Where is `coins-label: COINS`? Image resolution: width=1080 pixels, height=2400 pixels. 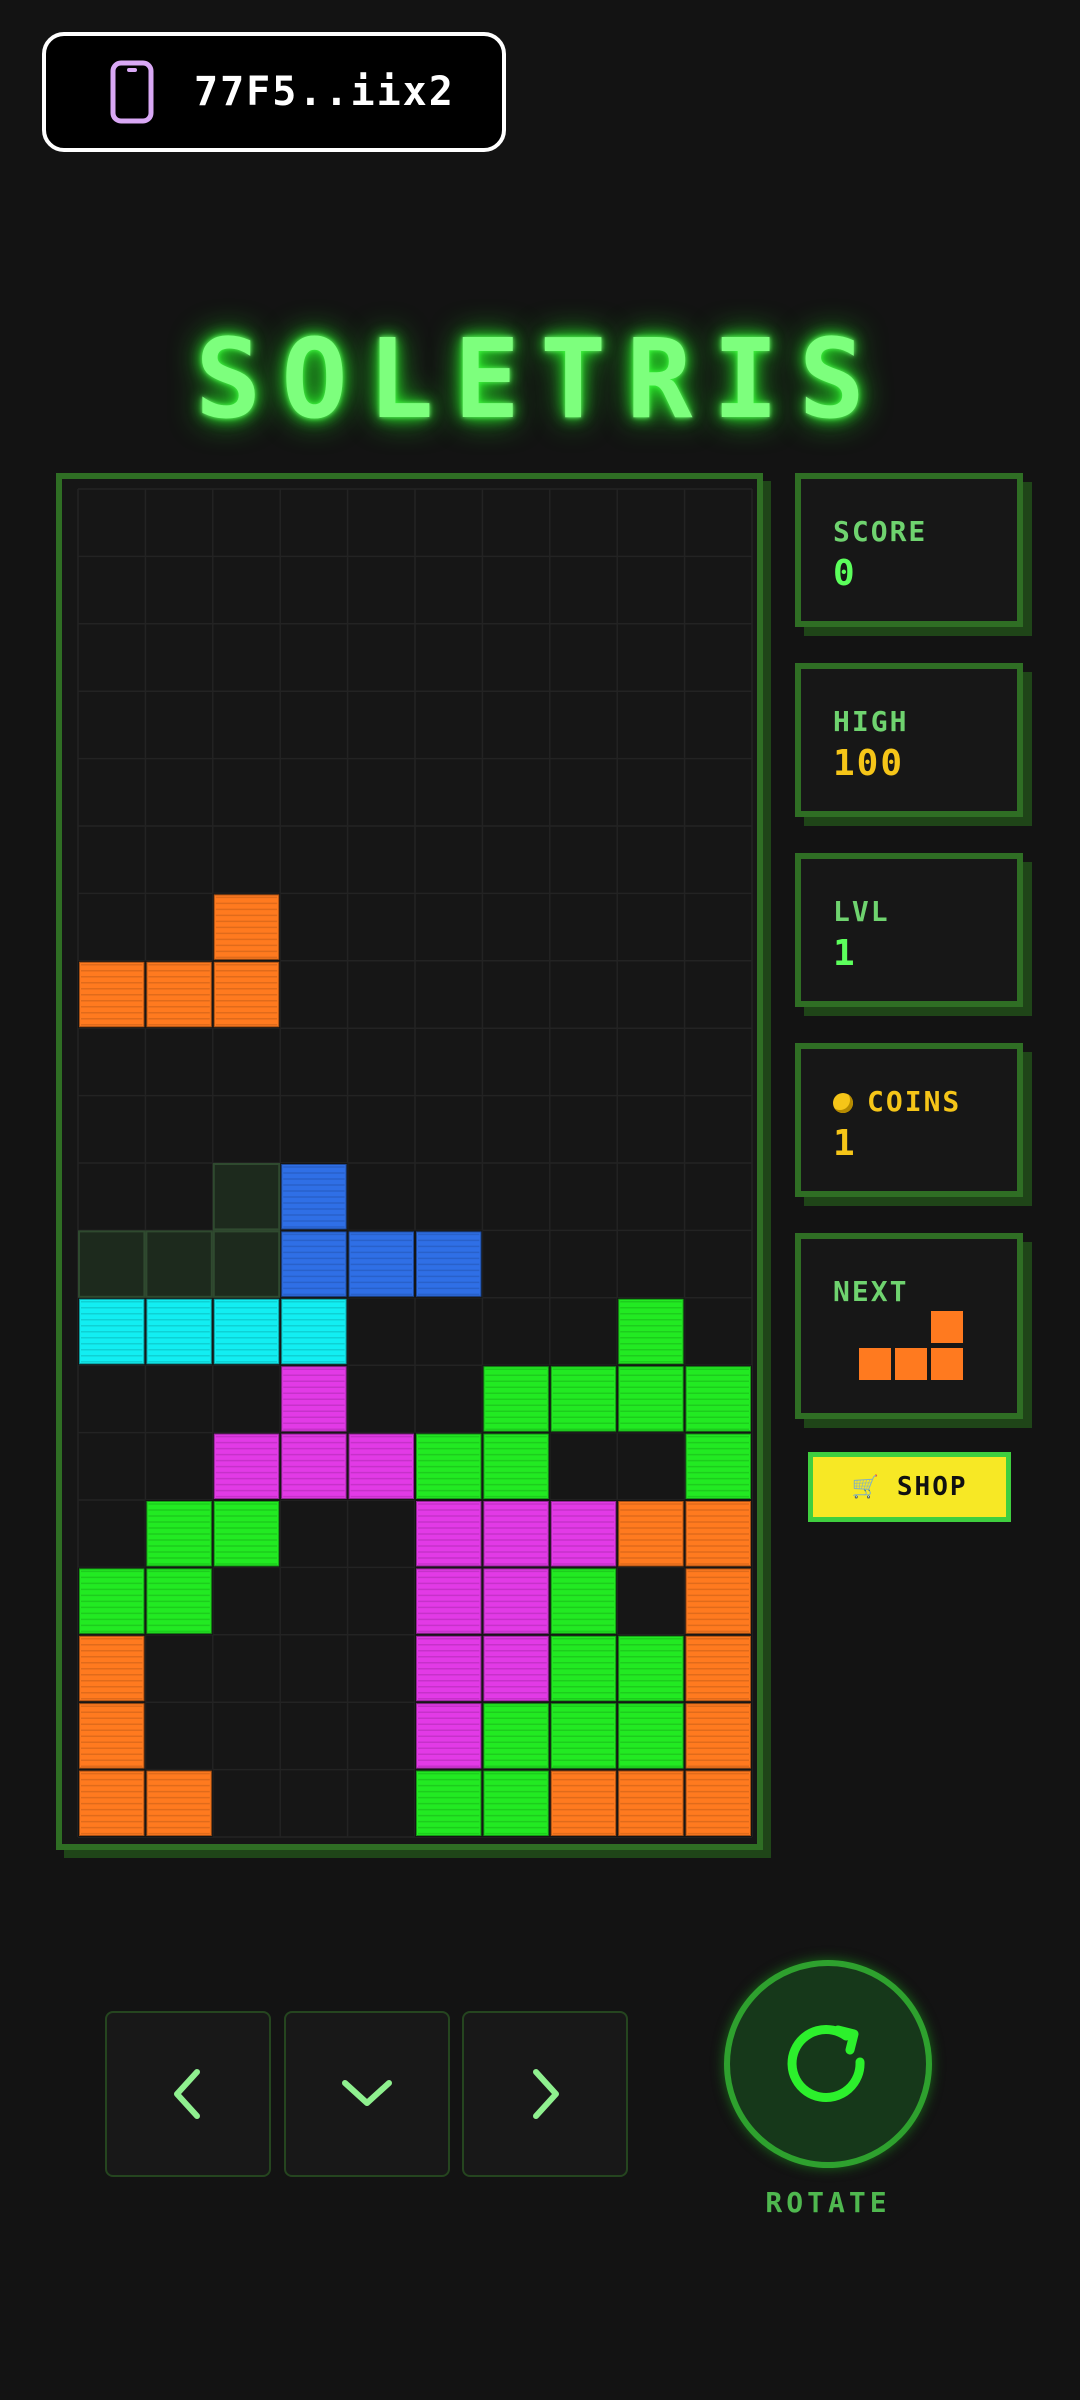 coins-label: COINS is located at coordinates (914, 1101).